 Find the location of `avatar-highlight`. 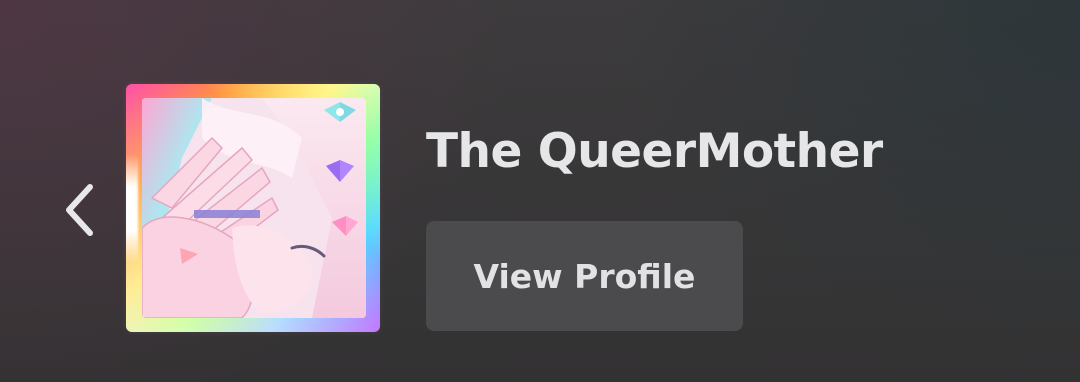

avatar-highlight is located at coordinates (132, 209).